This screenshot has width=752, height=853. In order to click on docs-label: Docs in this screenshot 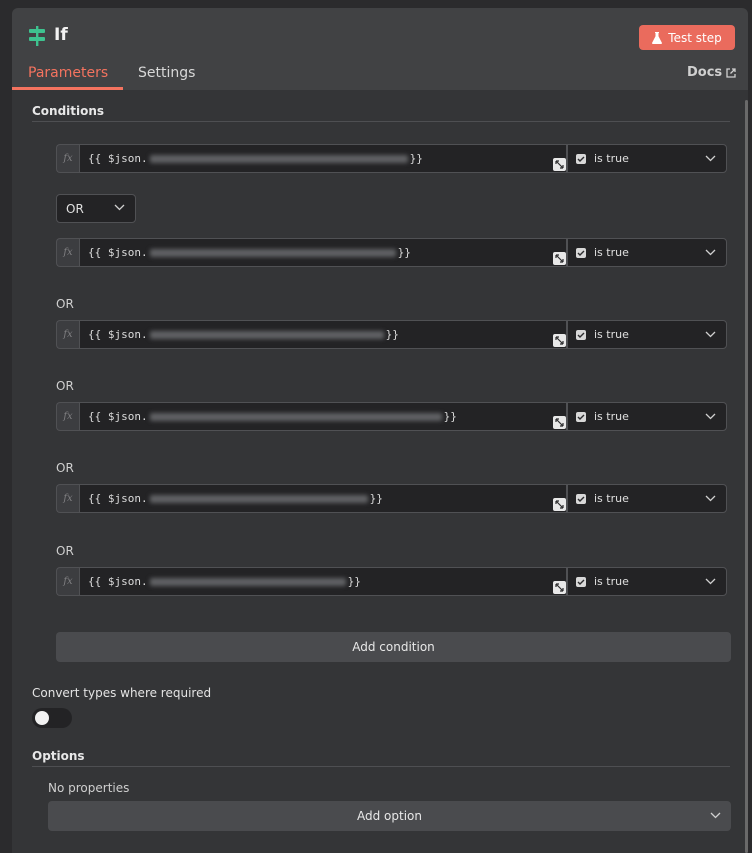, I will do `click(705, 72)`.